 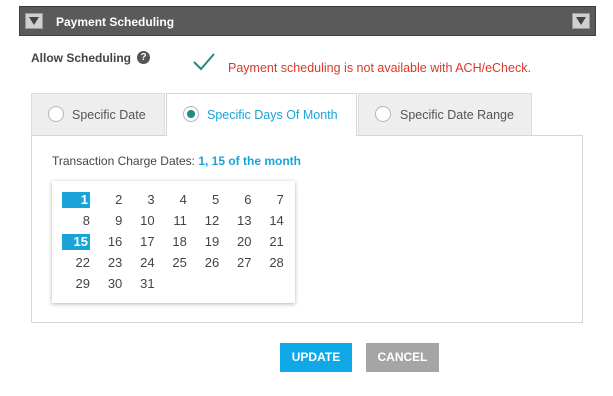 What do you see at coordinates (269, 242) in the screenshot?
I see `calendar-day: 21` at bounding box center [269, 242].